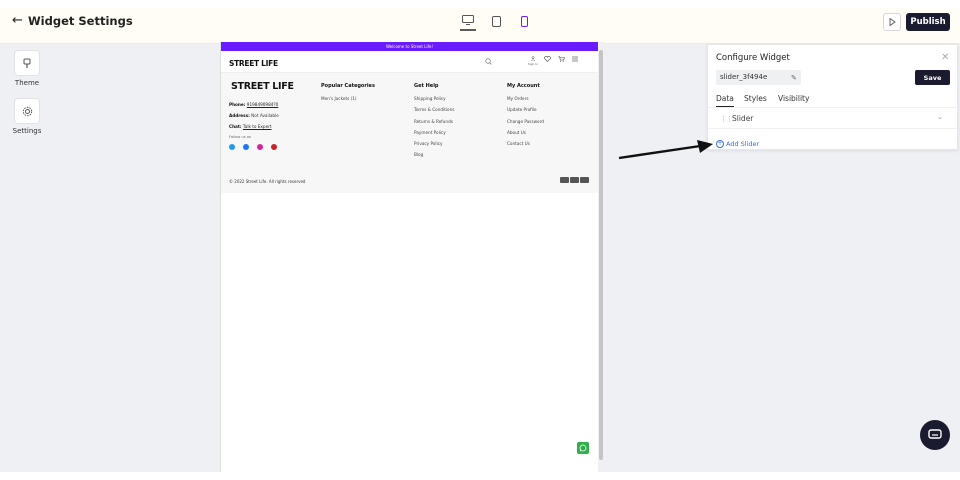  What do you see at coordinates (239, 115) in the screenshot?
I see `address-label: Address:` at bounding box center [239, 115].